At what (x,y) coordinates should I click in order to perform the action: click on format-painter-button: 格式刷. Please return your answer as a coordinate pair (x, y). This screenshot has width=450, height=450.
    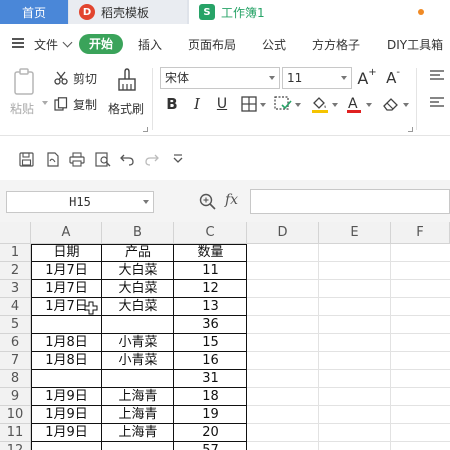
    Looking at the image, I should click on (127, 94).